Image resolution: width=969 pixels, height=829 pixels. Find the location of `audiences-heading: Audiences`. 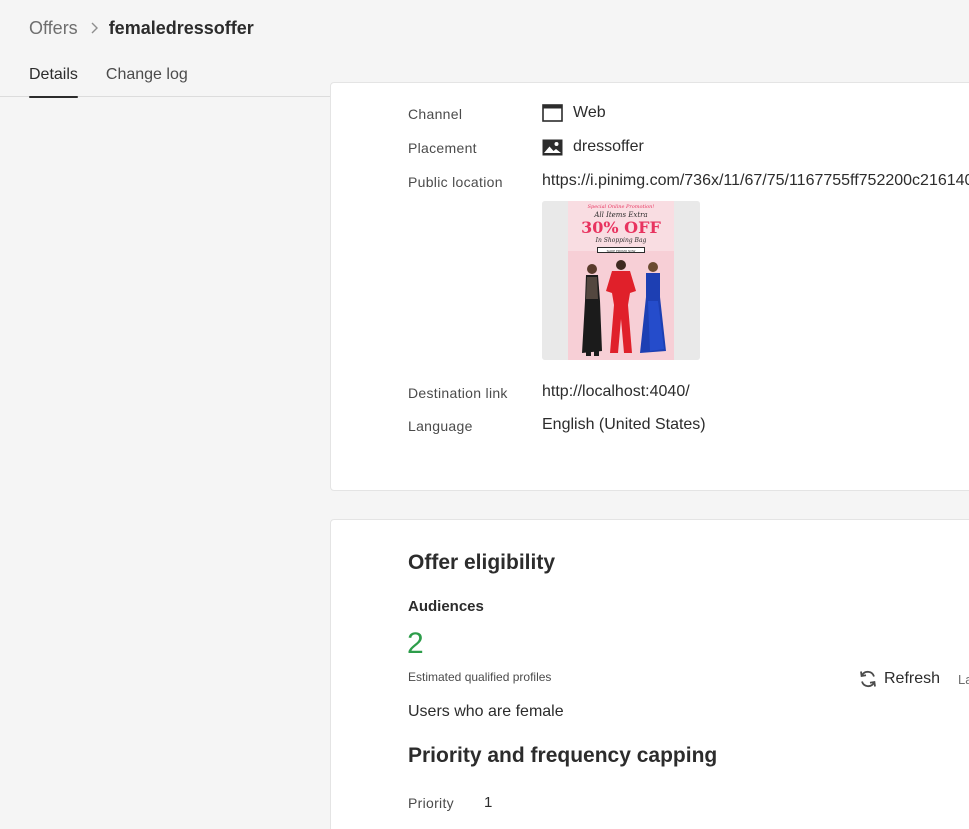

audiences-heading: Audiences is located at coordinates (446, 606).